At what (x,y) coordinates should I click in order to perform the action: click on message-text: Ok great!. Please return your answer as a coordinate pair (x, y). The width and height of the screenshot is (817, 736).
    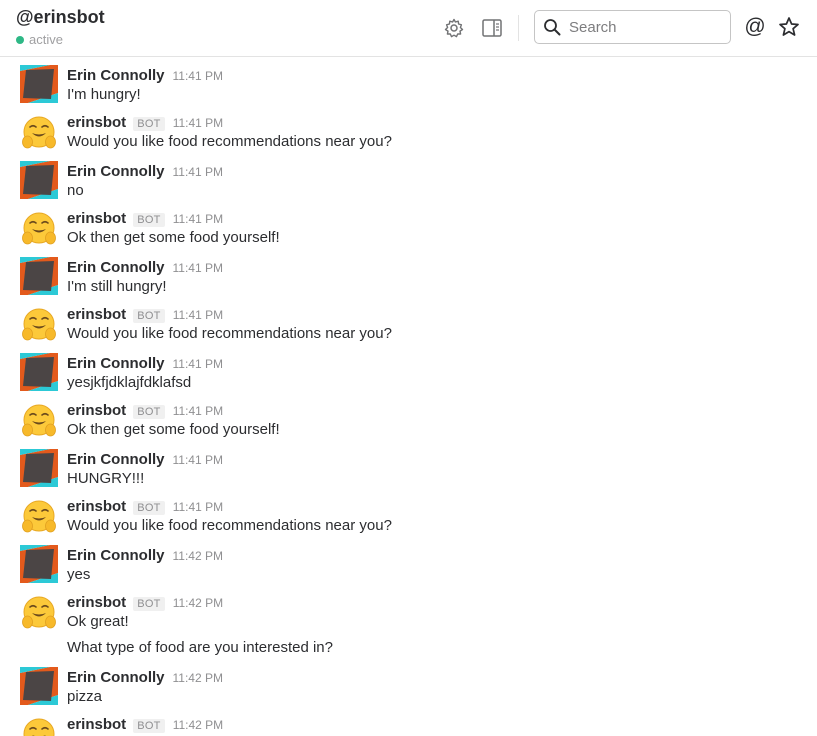
    Looking at the image, I should click on (98, 621).